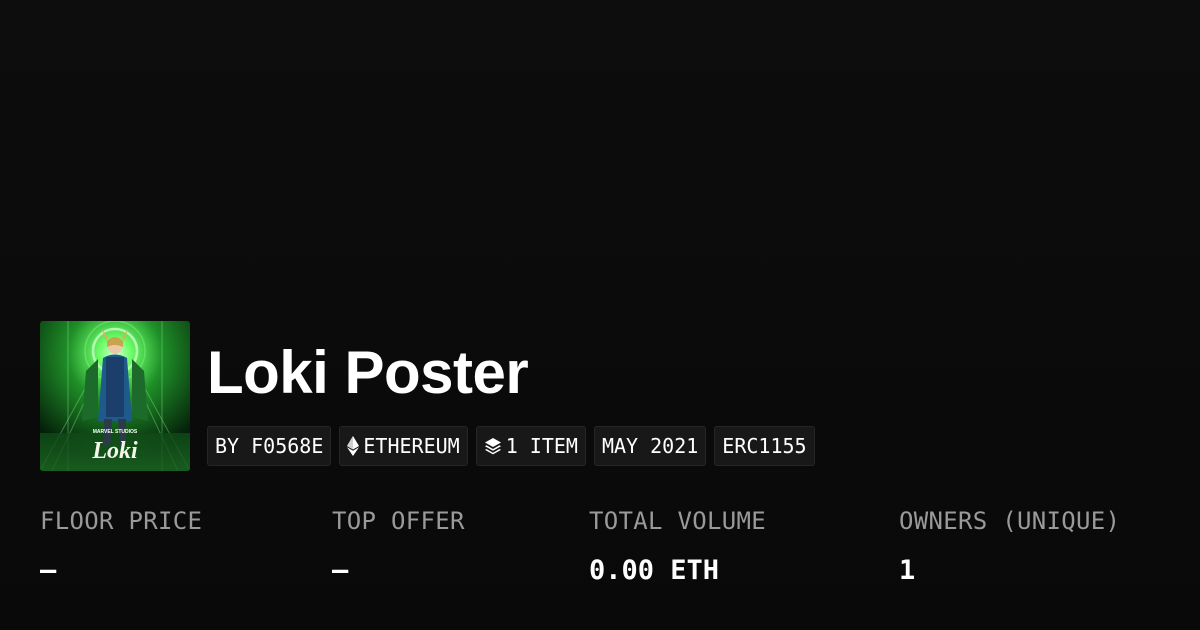 The height and width of the screenshot is (630, 1200). Describe the element at coordinates (541, 446) in the screenshot. I see `item-count-label: 1 ITEM` at that location.